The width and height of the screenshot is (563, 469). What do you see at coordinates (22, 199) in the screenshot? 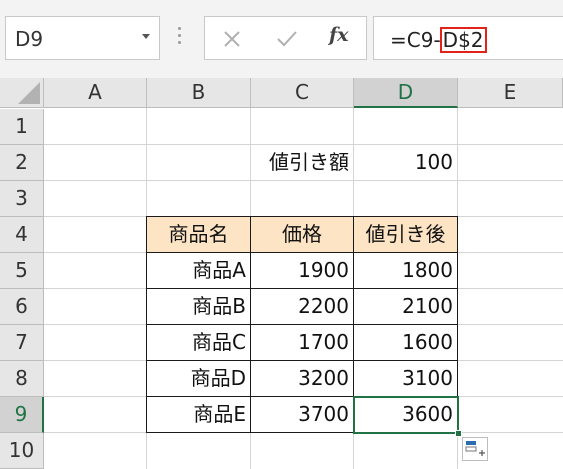
I see `row-header-3: 3` at bounding box center [22, 199].